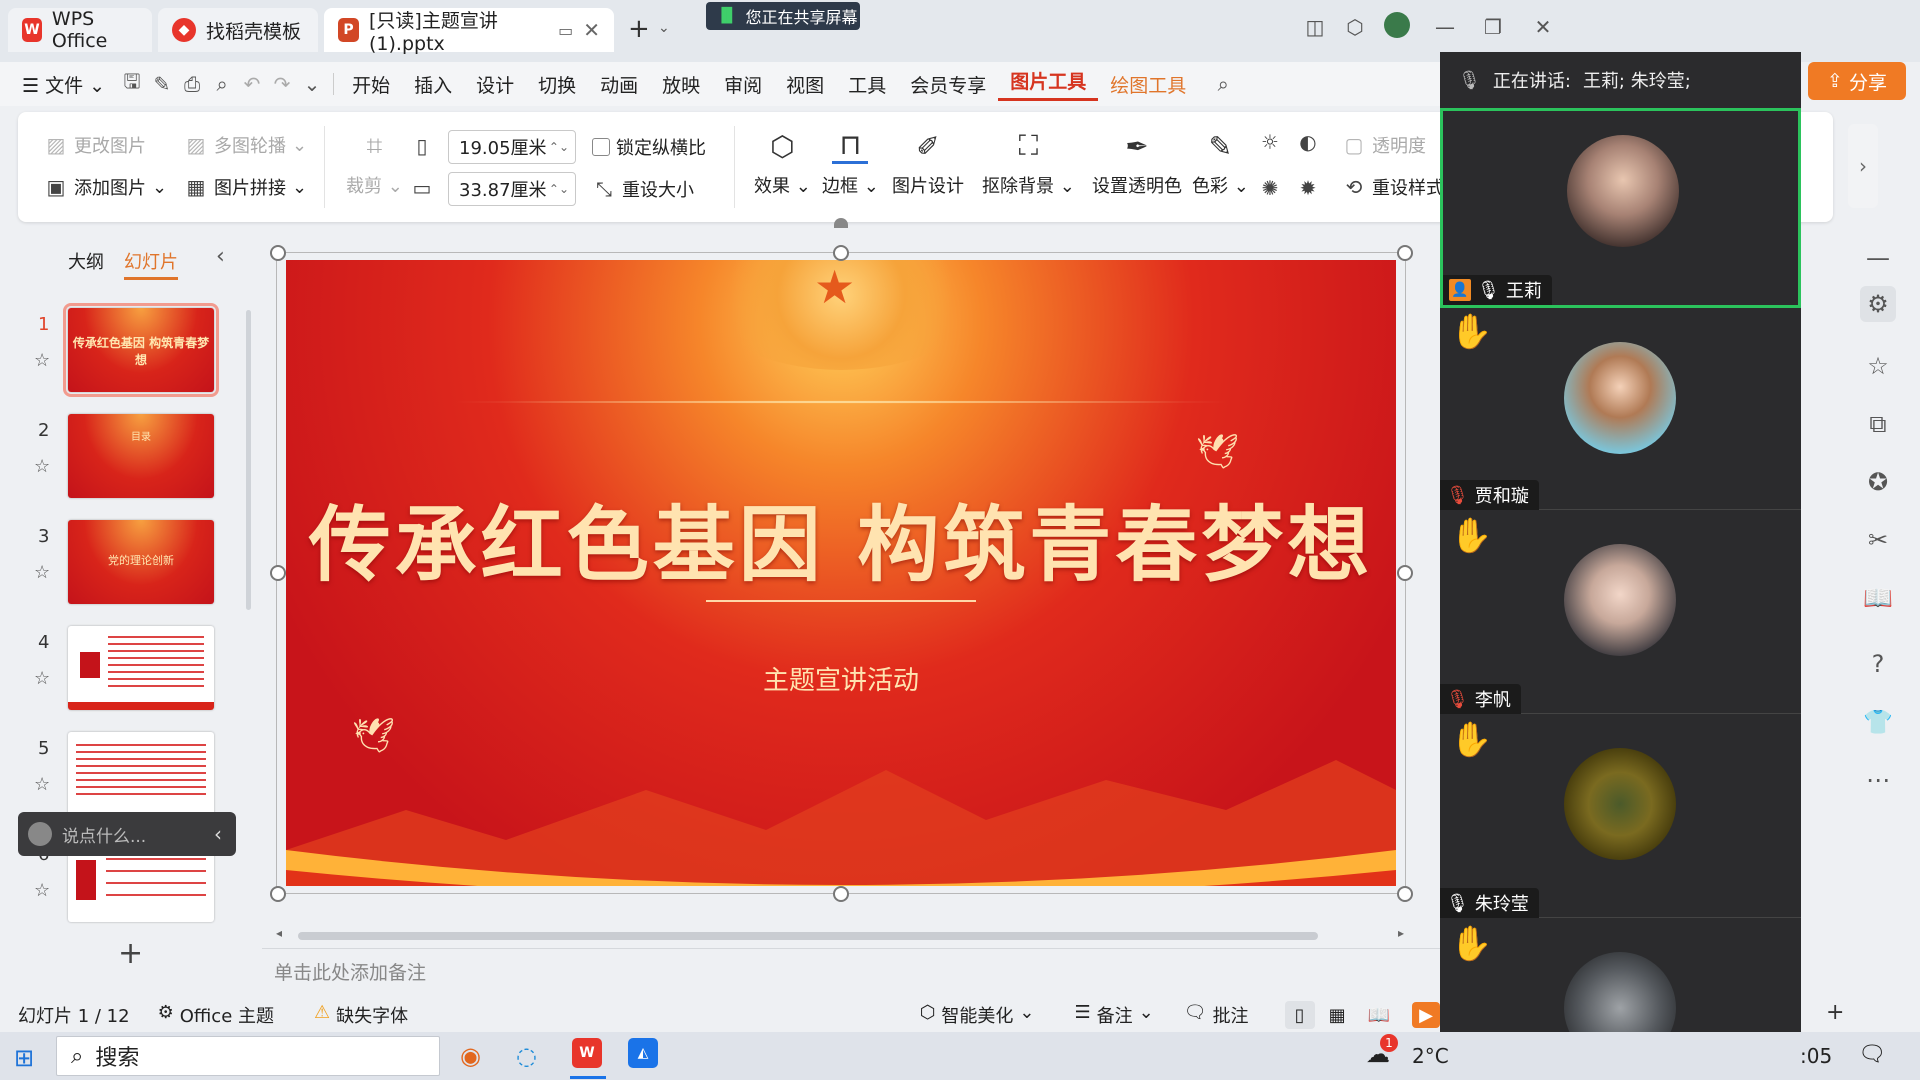 The width and height of the screenshot is (1920, 1080). I want to click on add-picture-button: ▣ 添加图片 ⌄, so click(106, 187).